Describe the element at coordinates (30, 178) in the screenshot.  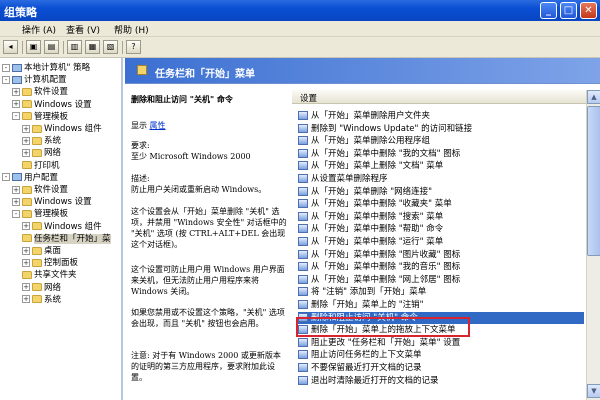
I see `tree-item: - 用户配置` at that location.